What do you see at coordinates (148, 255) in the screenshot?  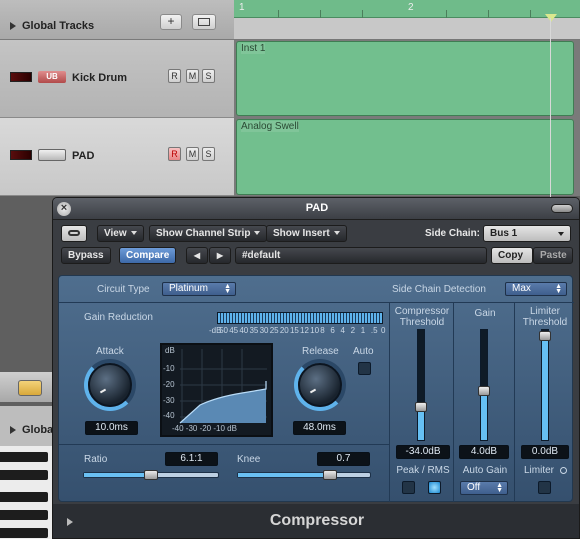 I see `compare-button: Compare` at bounding box center [148, 255].